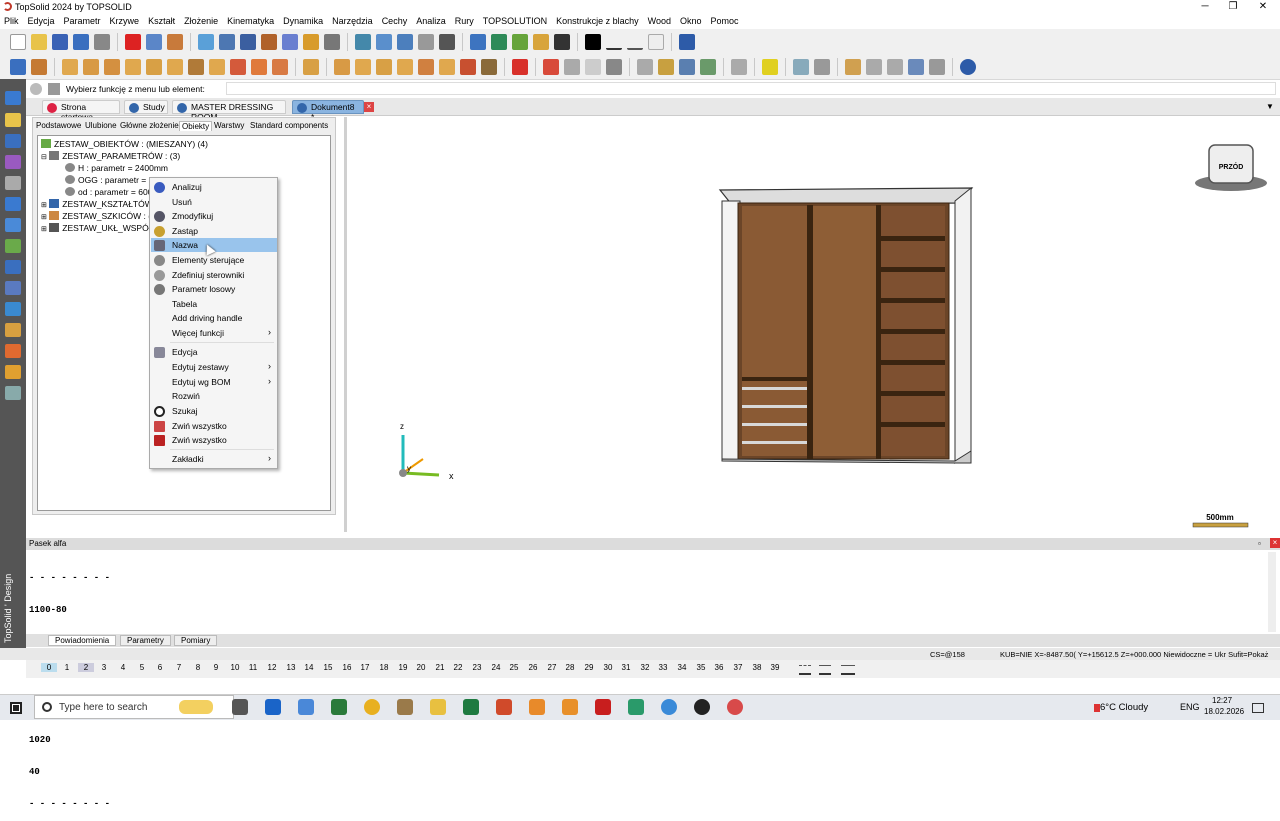  I want to click on line-type-icon, so click(614, 41).